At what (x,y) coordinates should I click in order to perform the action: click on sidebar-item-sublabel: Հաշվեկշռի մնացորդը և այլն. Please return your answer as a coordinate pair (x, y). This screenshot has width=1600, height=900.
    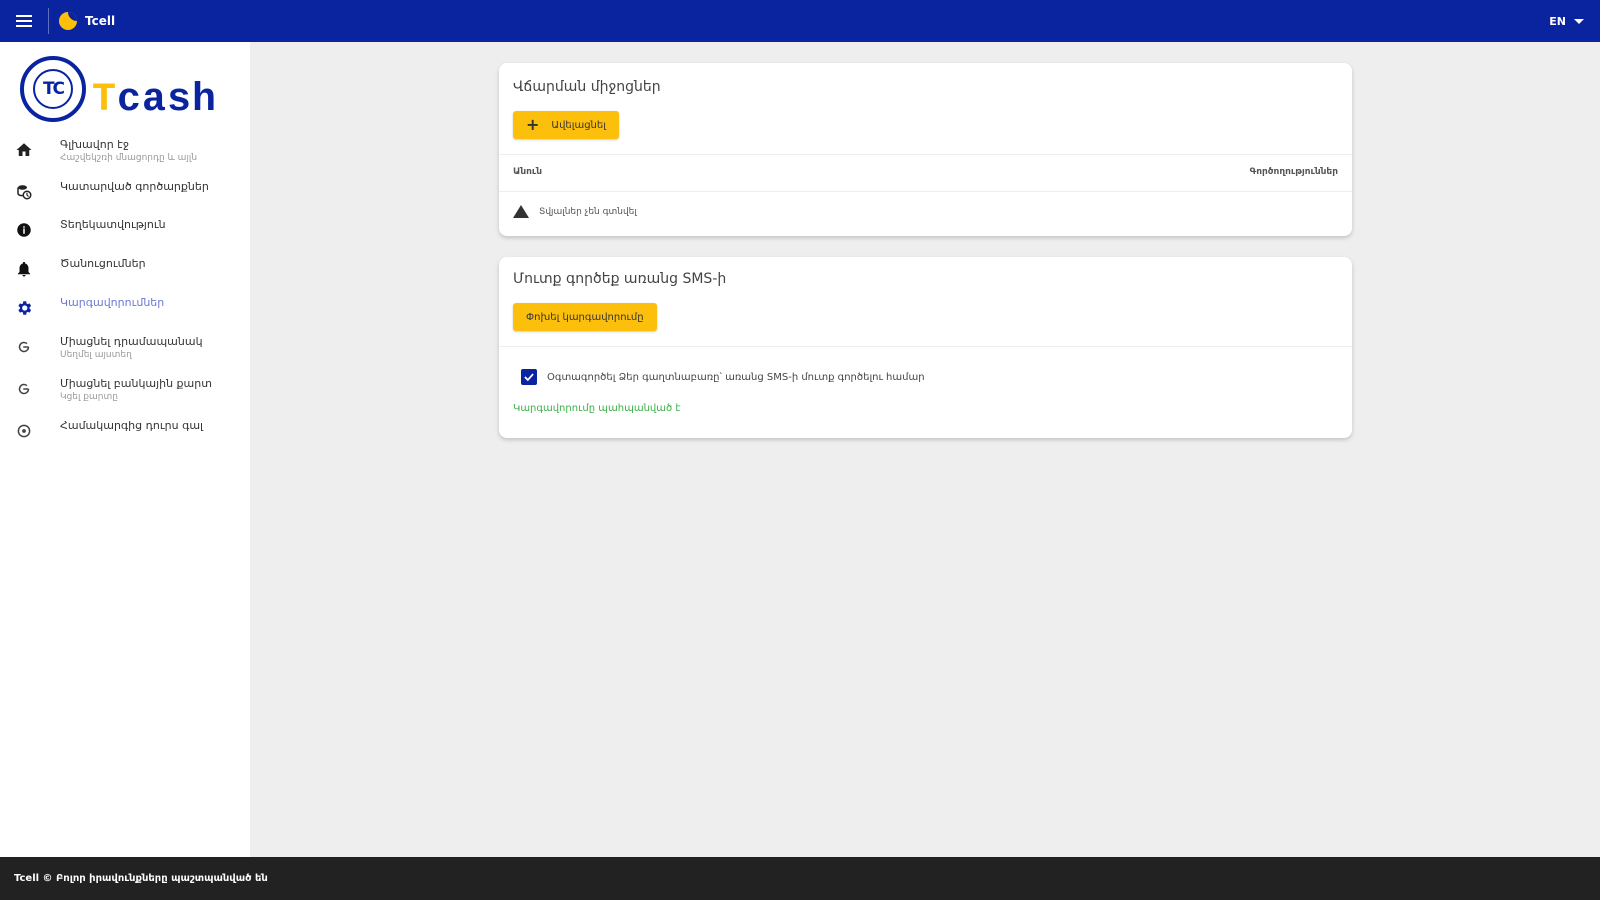
    Looking at the image, I should click on (129, 158).